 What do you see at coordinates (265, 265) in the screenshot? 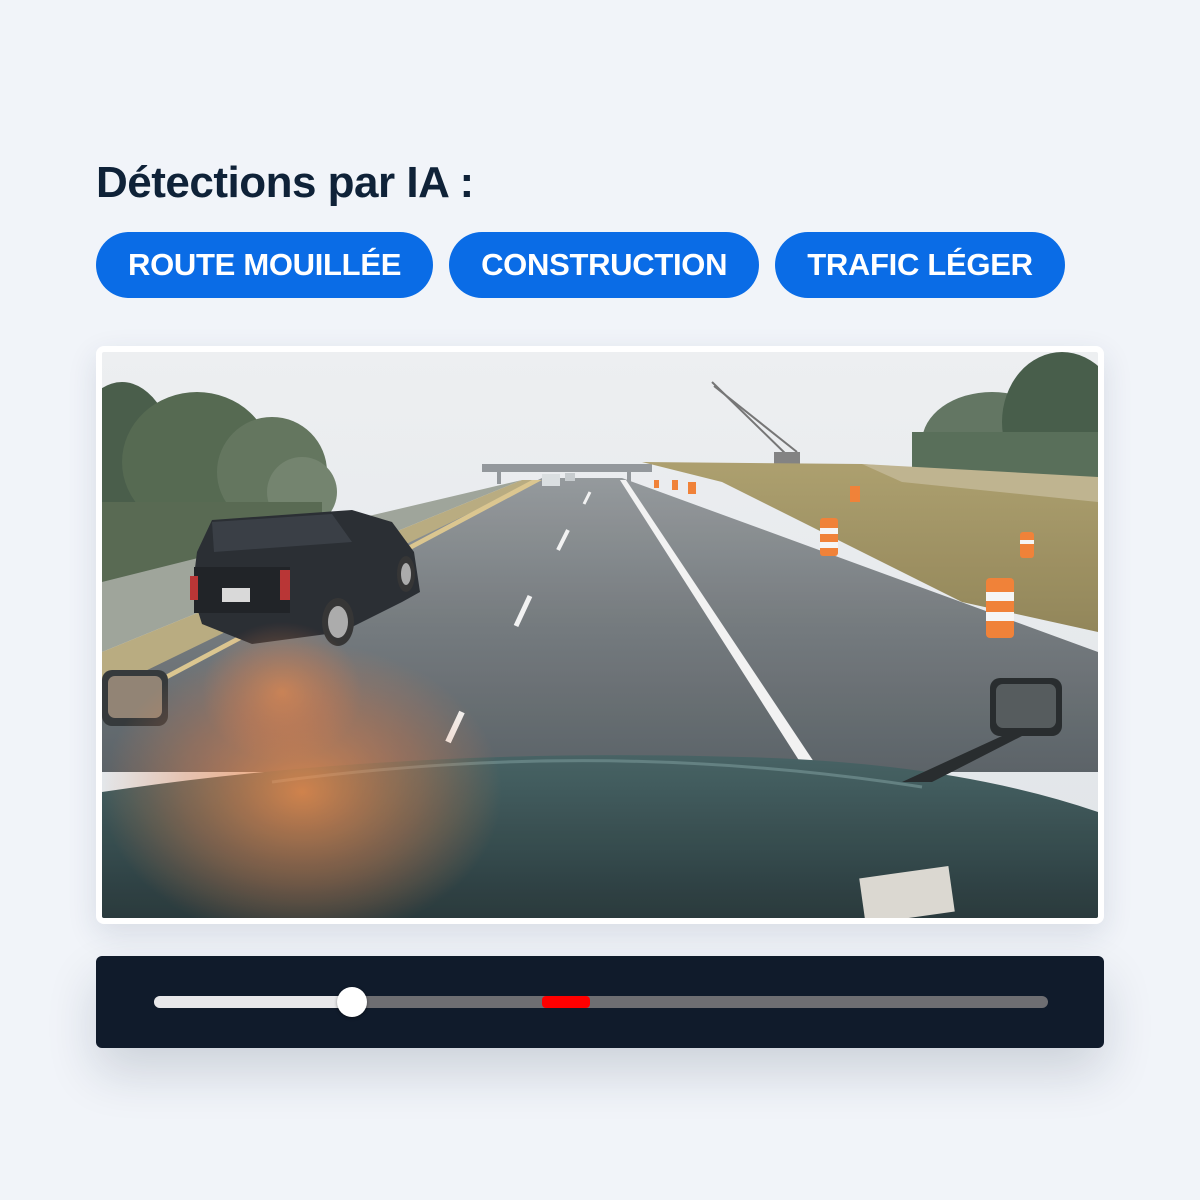
I see `tag-wet-road: ROUTE MOUILLÉE` at bounding box center [265, 265].